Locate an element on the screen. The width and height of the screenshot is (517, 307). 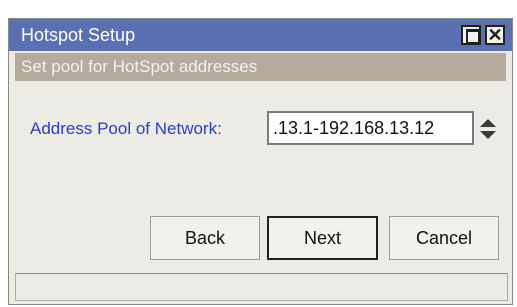
close-button: ✕ is located at coordinates (495, 35).